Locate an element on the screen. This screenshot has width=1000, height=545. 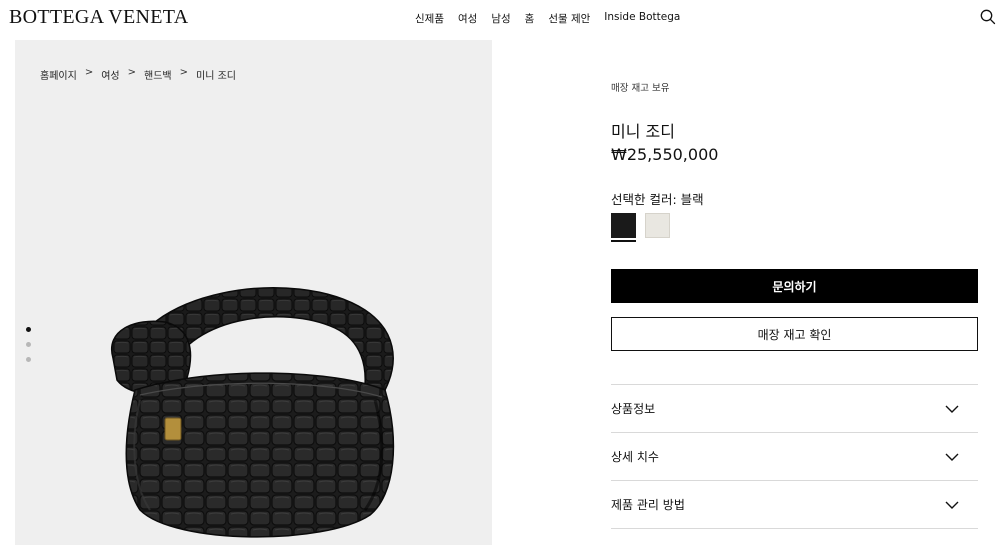
product-price: ₩25,550,000 is located at coordinates (665, 154).